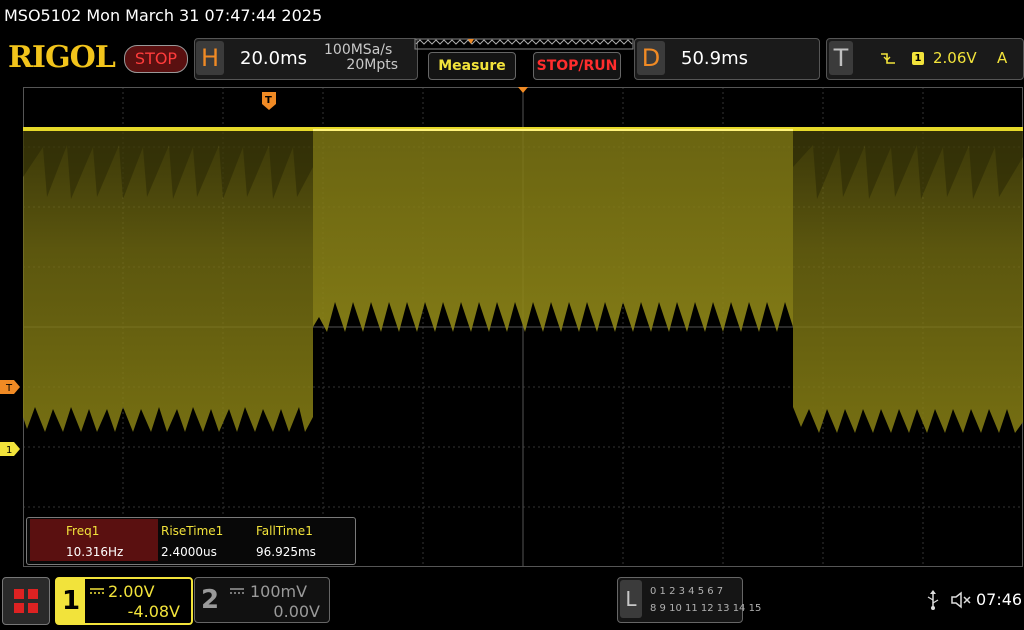 The height and width of the screenshot is (630, 1024). What do you see at coordinates (999, 599) in the screenshot?
I see `system-clock: 07:46` at bounding box center [999, 599].